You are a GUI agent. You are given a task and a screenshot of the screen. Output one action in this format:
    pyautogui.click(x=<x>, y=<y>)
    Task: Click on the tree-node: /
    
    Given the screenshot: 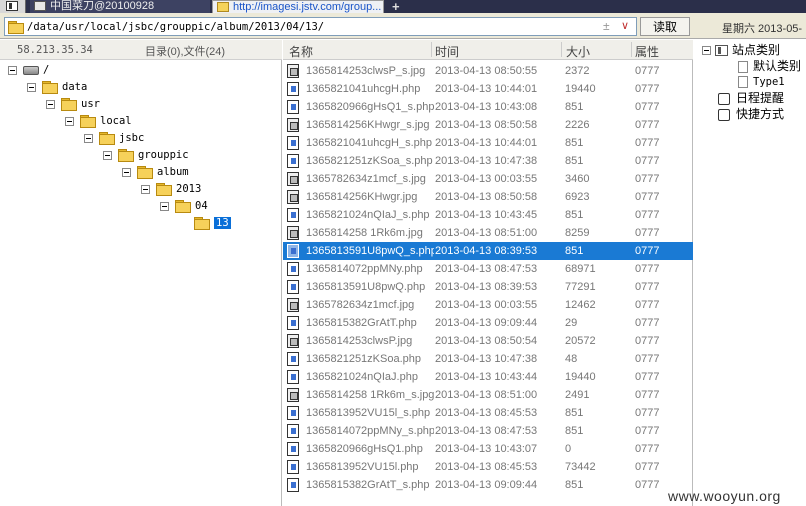 What is the action you would take?
    pyautogui.click(x=28, y=70)
    